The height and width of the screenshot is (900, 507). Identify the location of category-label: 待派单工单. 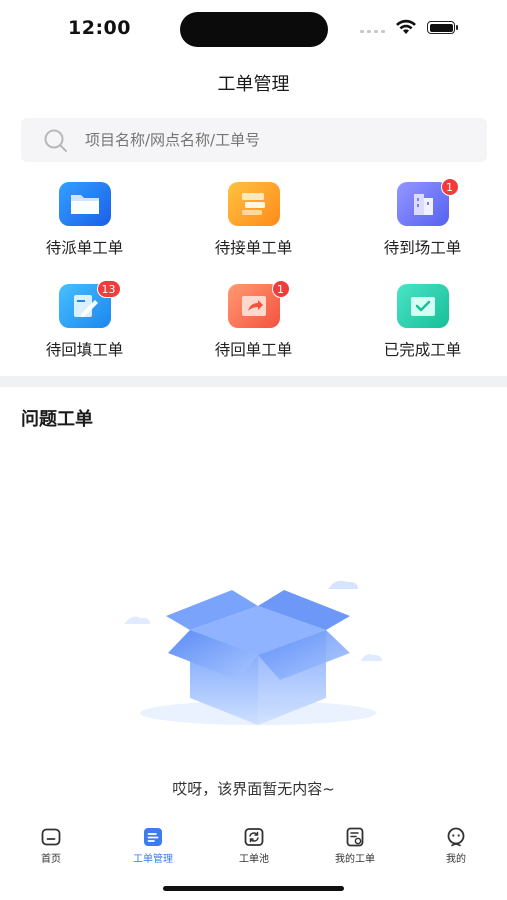
(84, 248).